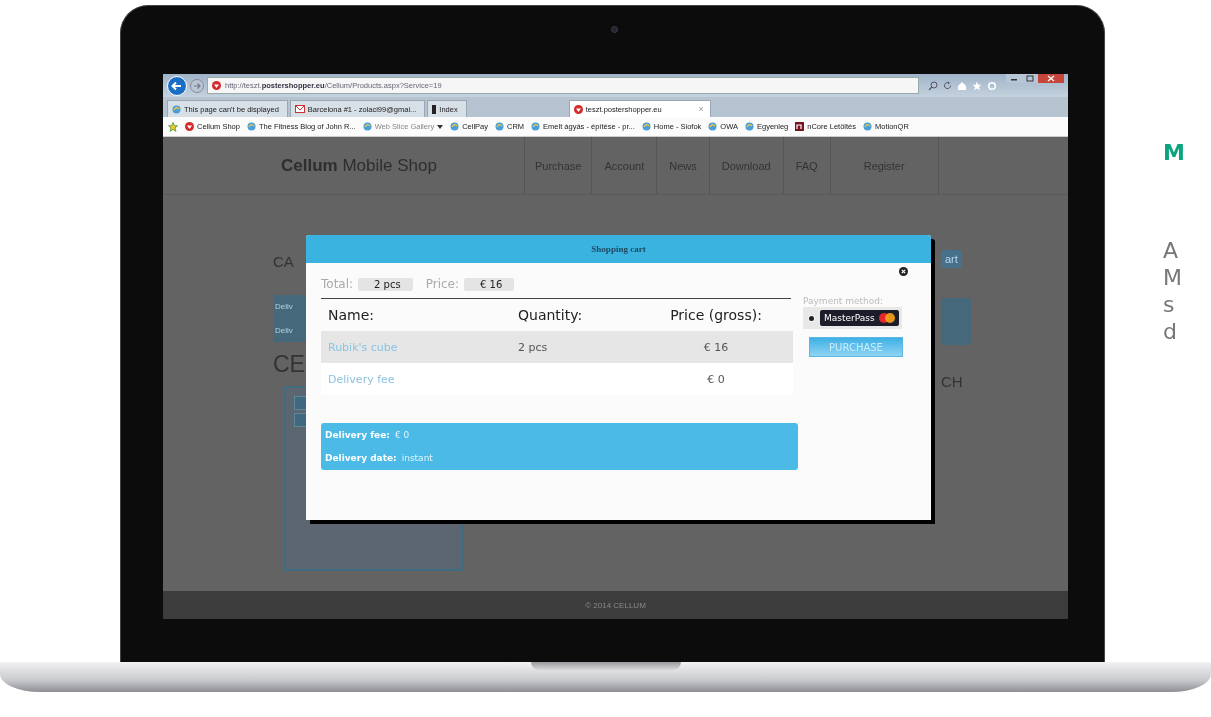 This screenshot has width=1211, height=717. Describe the element at coordinates (173, 126) in the screenshot. I see `favorites-star-icon` at that location.